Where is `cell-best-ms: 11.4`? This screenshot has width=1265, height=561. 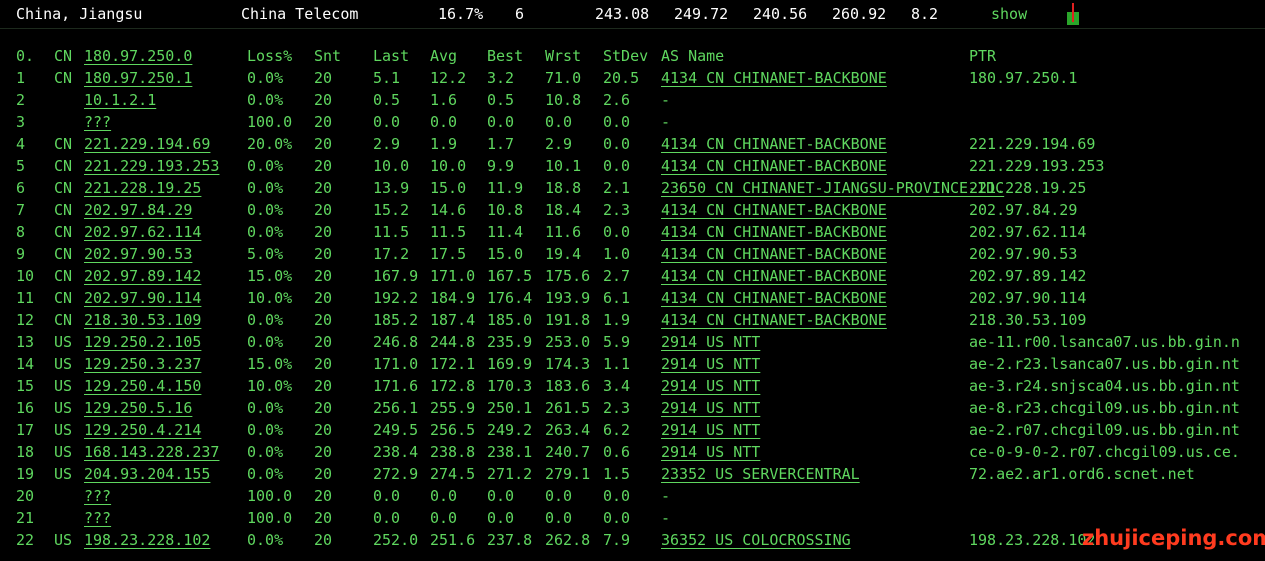 cell-best-ms: 11.4 is located at coordinates (505, 232).